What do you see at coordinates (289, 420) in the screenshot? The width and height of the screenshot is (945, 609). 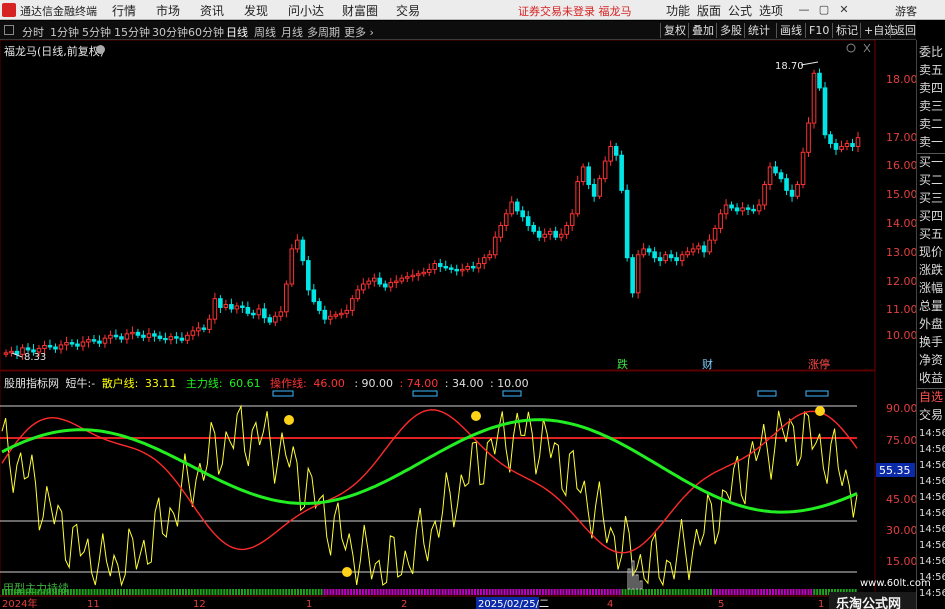 I see `smiley-icon` at bounding box center [289, 420].